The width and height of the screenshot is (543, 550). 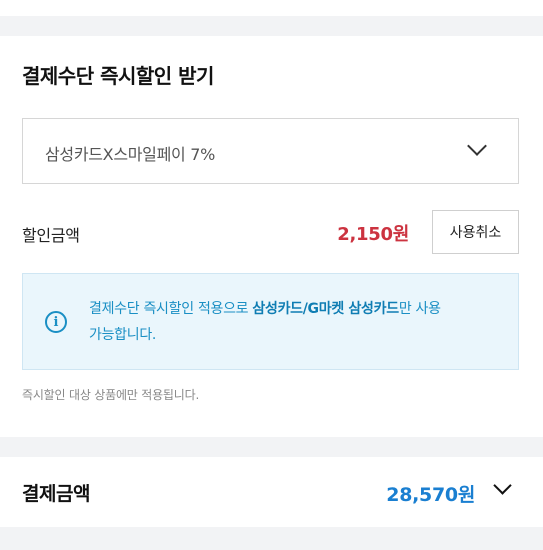 What do you see at coordinates (430, 495) in the screenshot?
I see `total-amount: 28,570원` at bounding box center [430, 495].